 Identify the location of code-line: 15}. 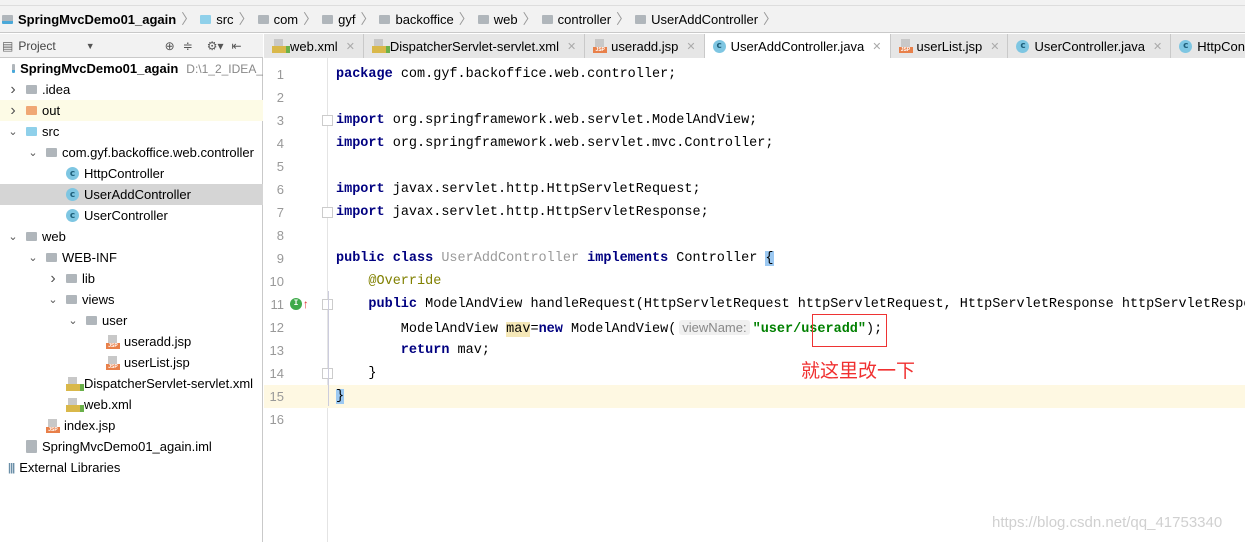
(754, 396).